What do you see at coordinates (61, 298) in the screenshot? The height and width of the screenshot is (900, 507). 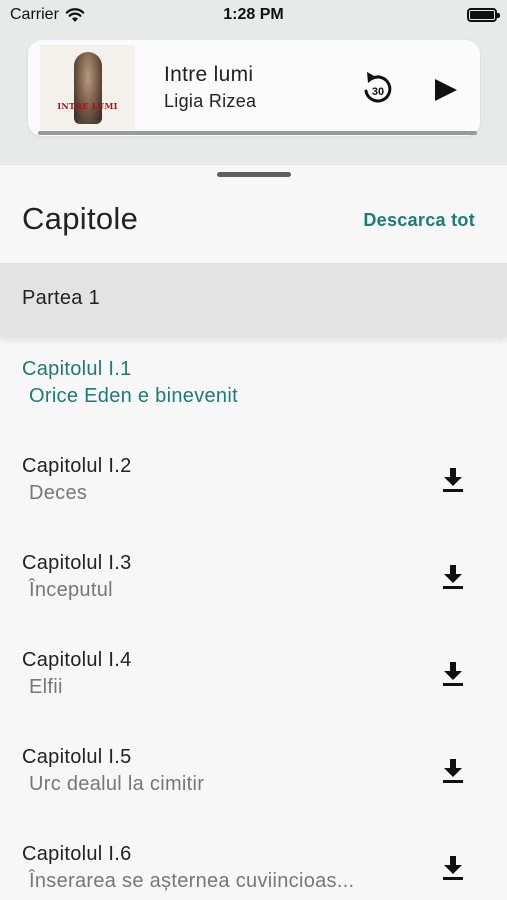 I see `part-label: Partea 1` at bounding box center [61, 298].